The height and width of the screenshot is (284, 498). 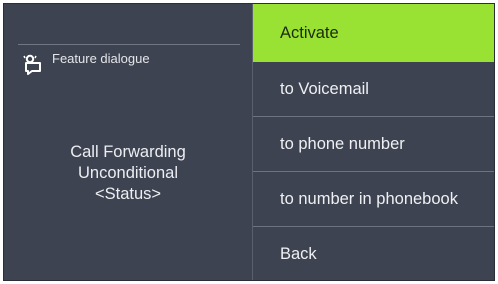 I want to click on menu-item-to-voicemail: to Voicemail, so click(x=373, y=89).